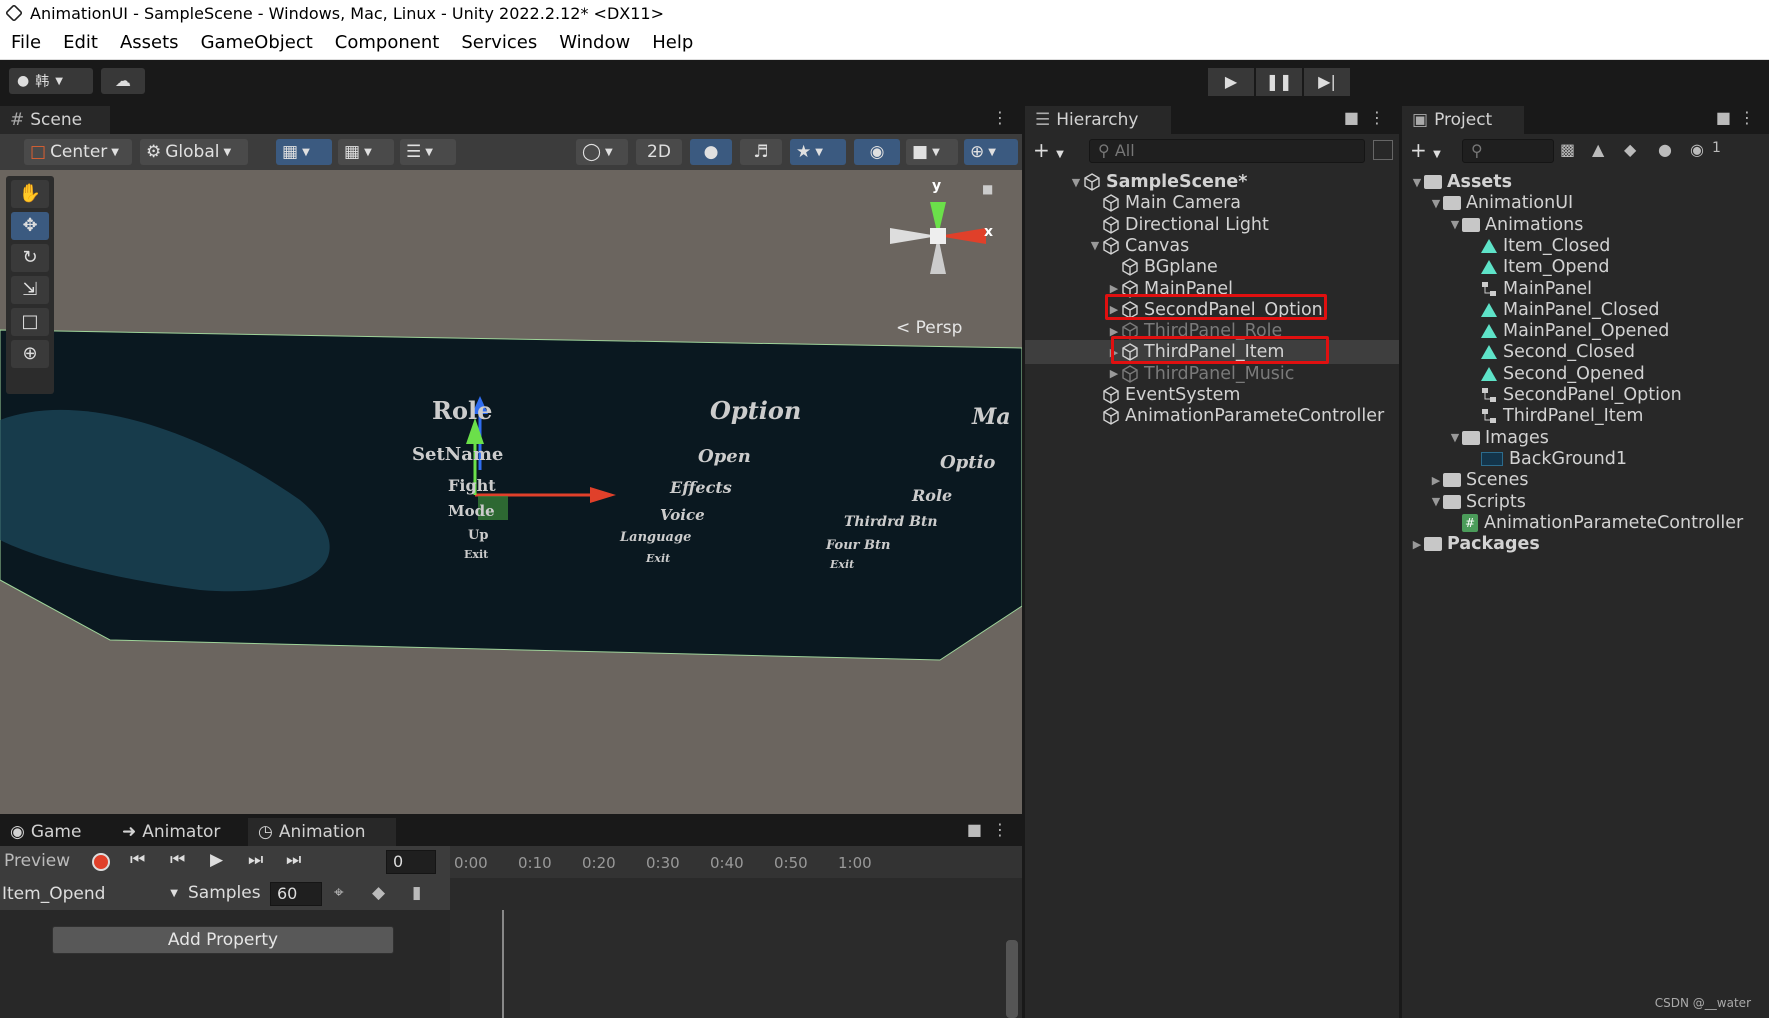 This screenshot has height=1018, width=1769. I want to click on transform-tool-icon: ⊕, so click(30, 354).